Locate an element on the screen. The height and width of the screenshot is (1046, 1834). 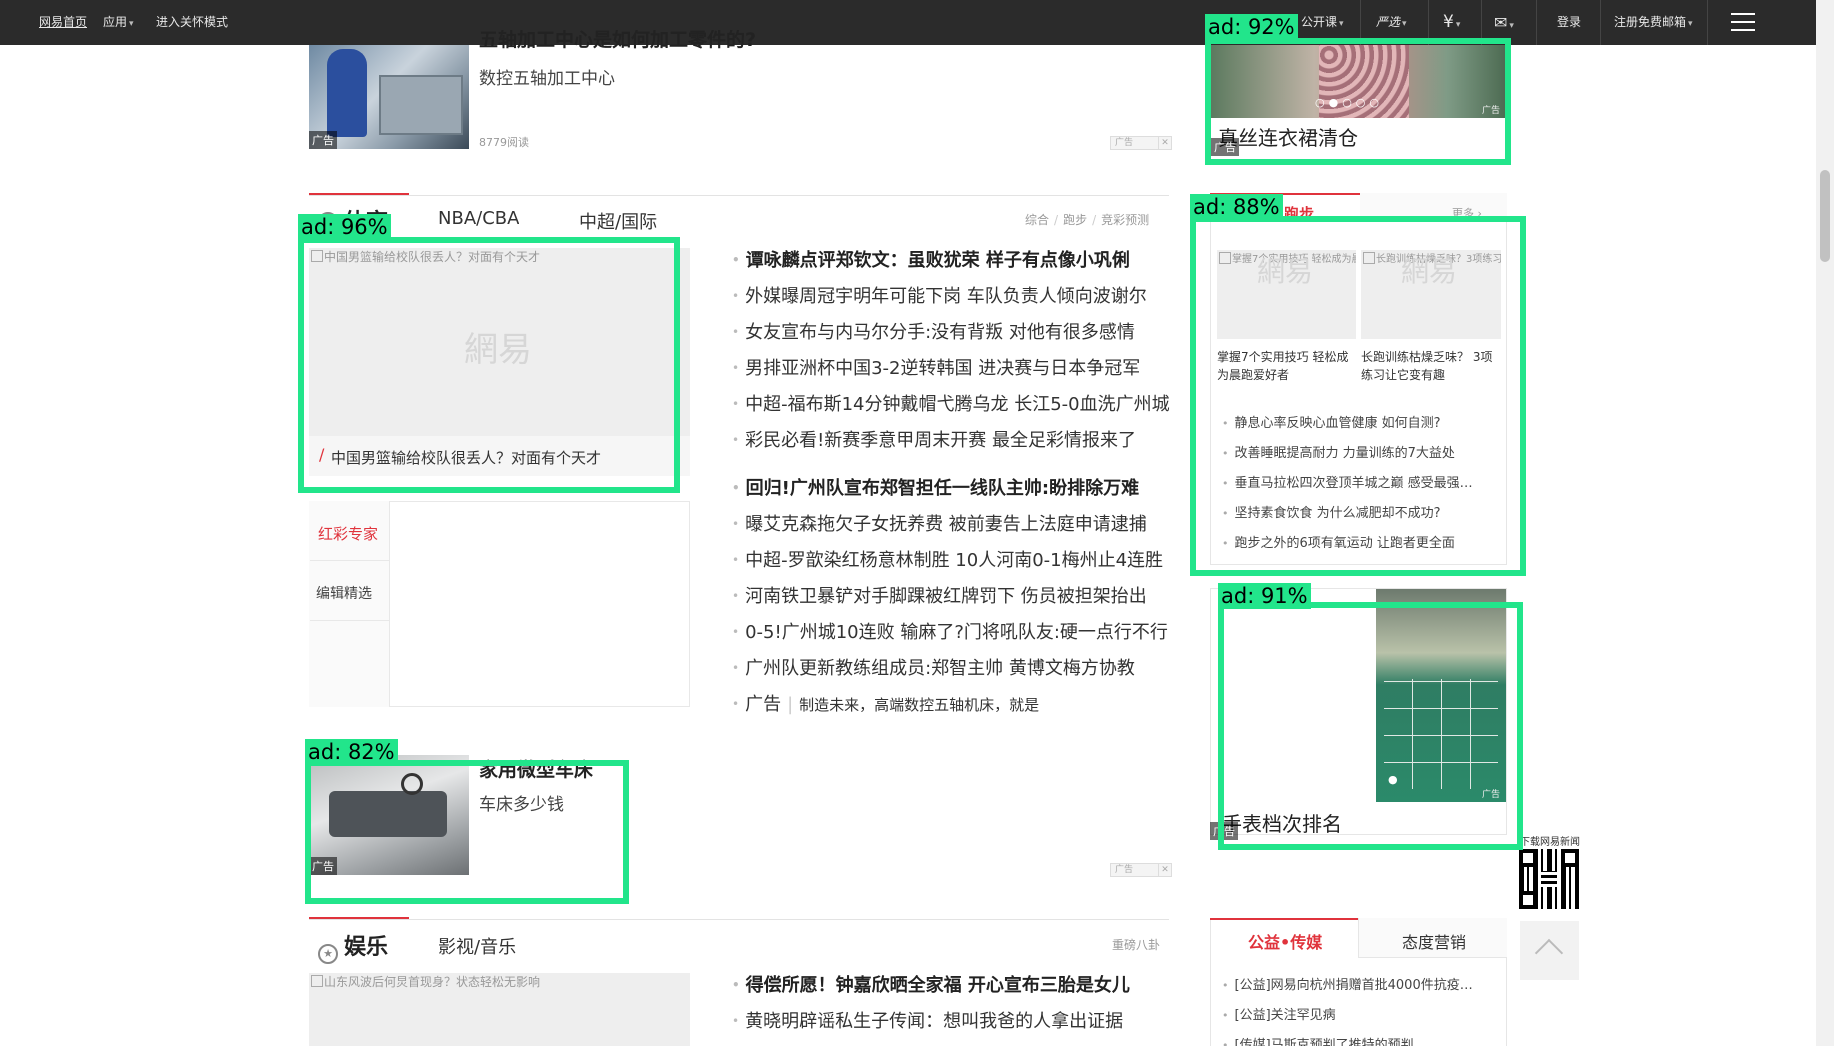
ad-top-reads: 8779阅读 is located at coordinates (504, 142).